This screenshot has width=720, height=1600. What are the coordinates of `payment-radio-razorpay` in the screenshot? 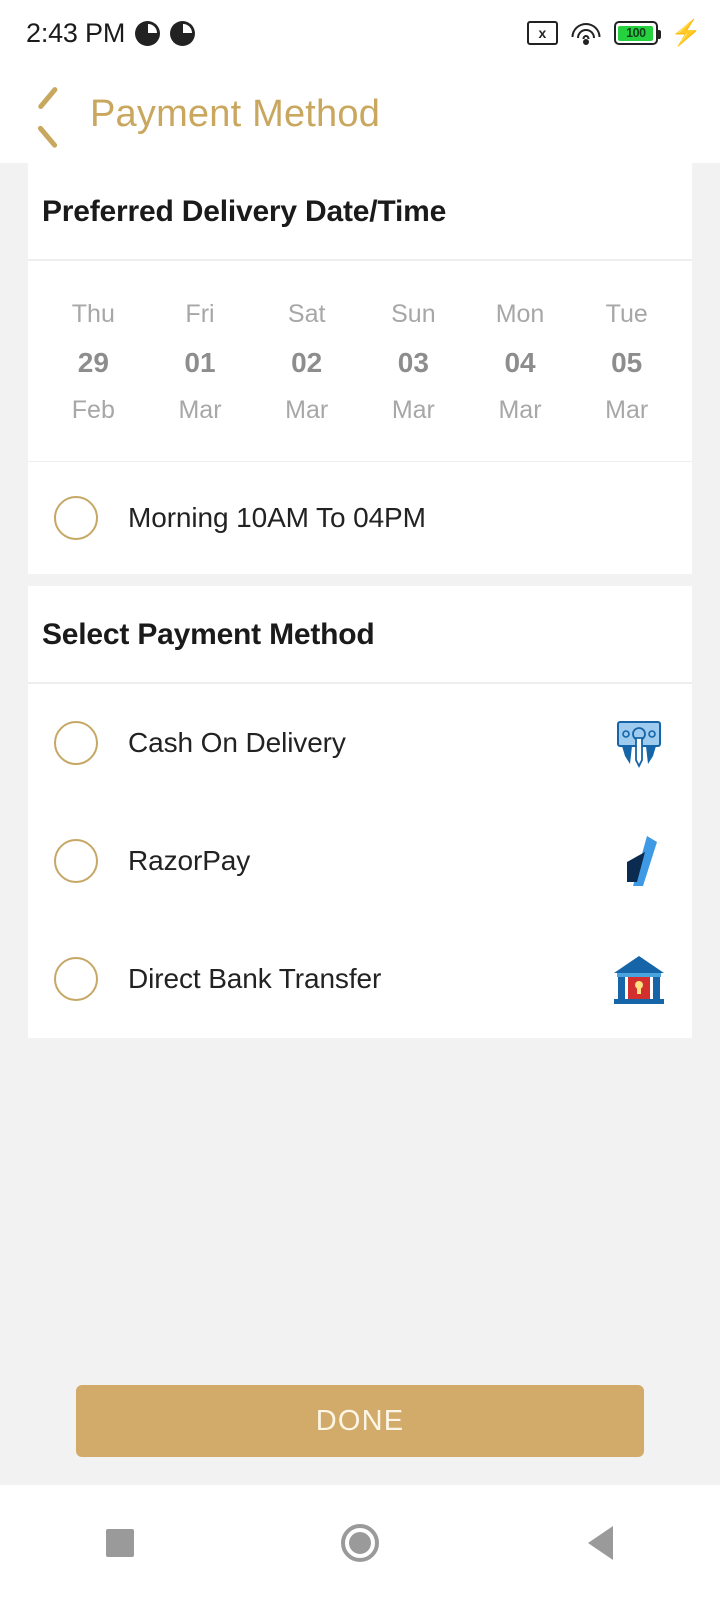 It's located at (76, 860).